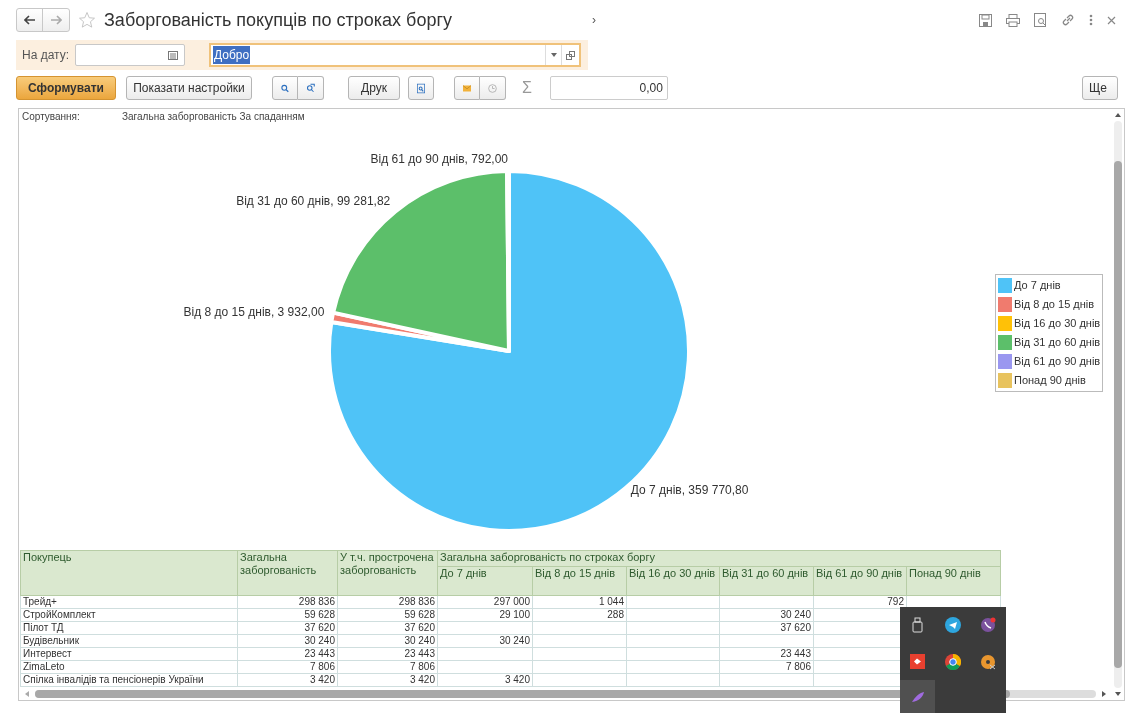 Image resolution: width=1128 pixels, height=713 pixels. I want to click on open-window-icon, so click(571, 55).